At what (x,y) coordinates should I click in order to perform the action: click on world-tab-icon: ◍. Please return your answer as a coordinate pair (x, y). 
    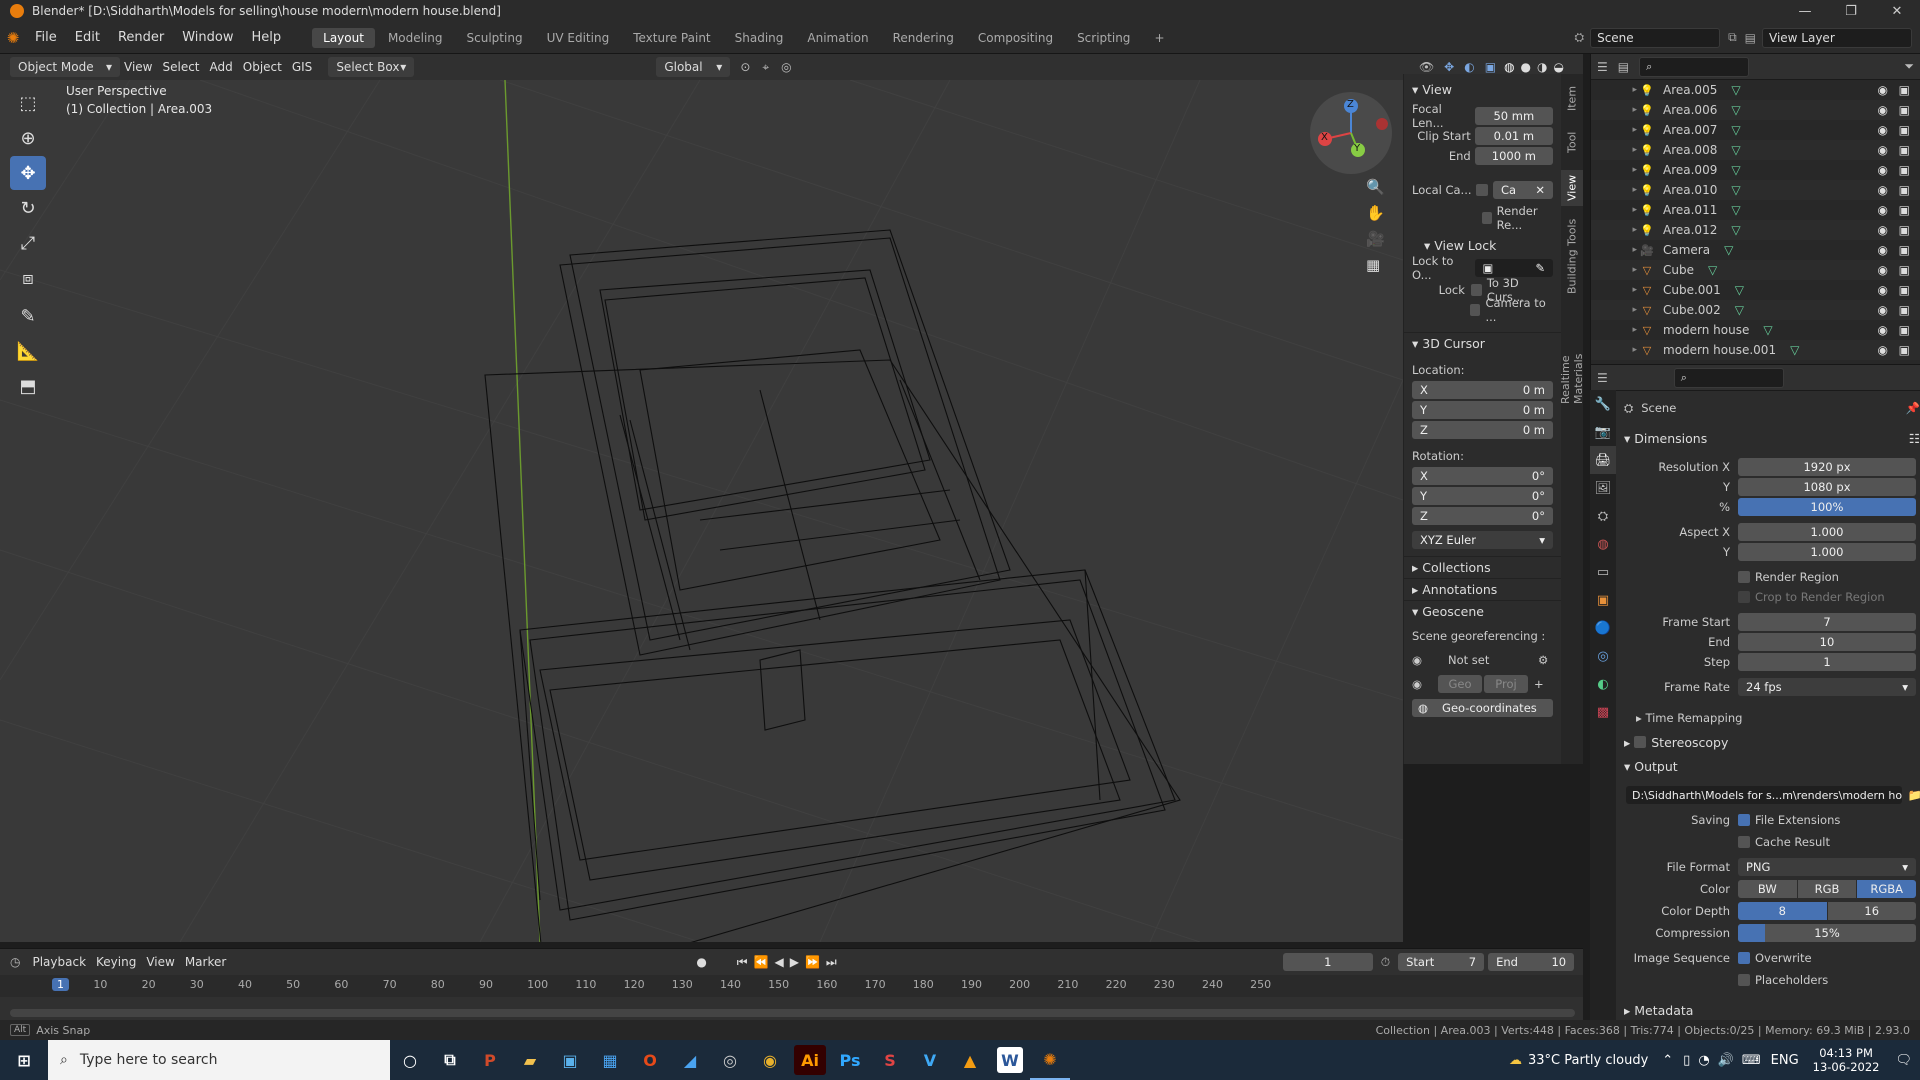
    Looking at the image, I should click on (1603, 544).